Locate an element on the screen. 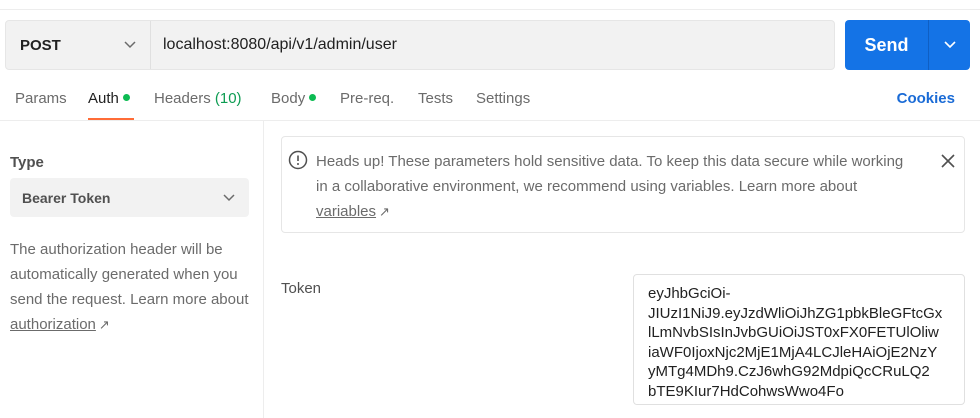 This screenshot has height=418, width=980. method-label: POST is located at coordinates (40, 45).